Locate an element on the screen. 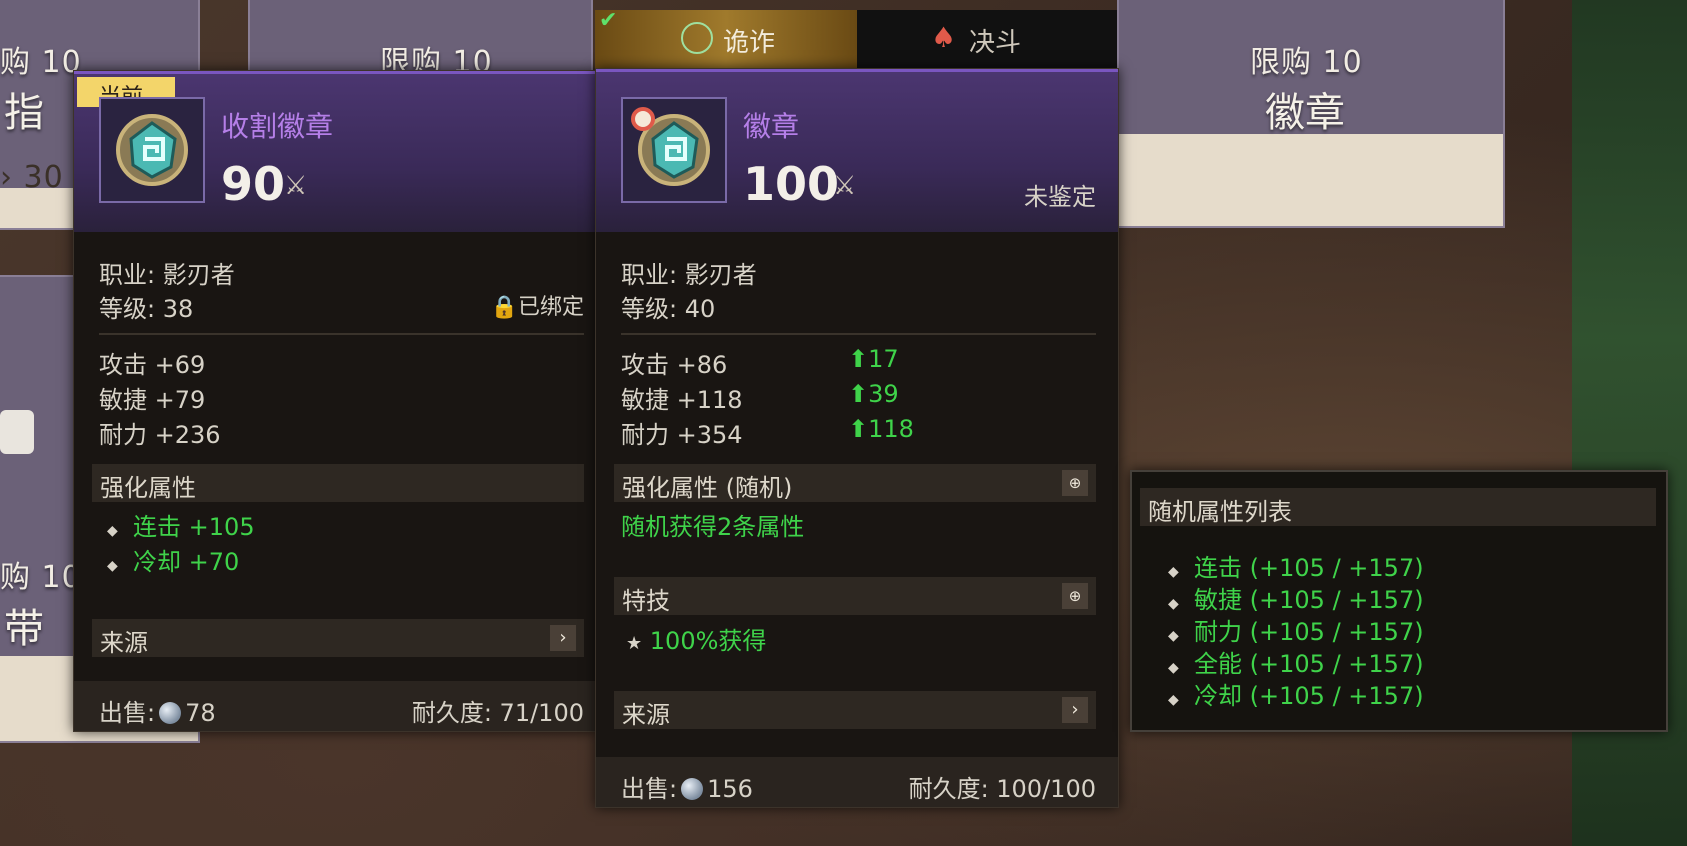  shop-price-value: 30 is located at coordinates (43, 177).